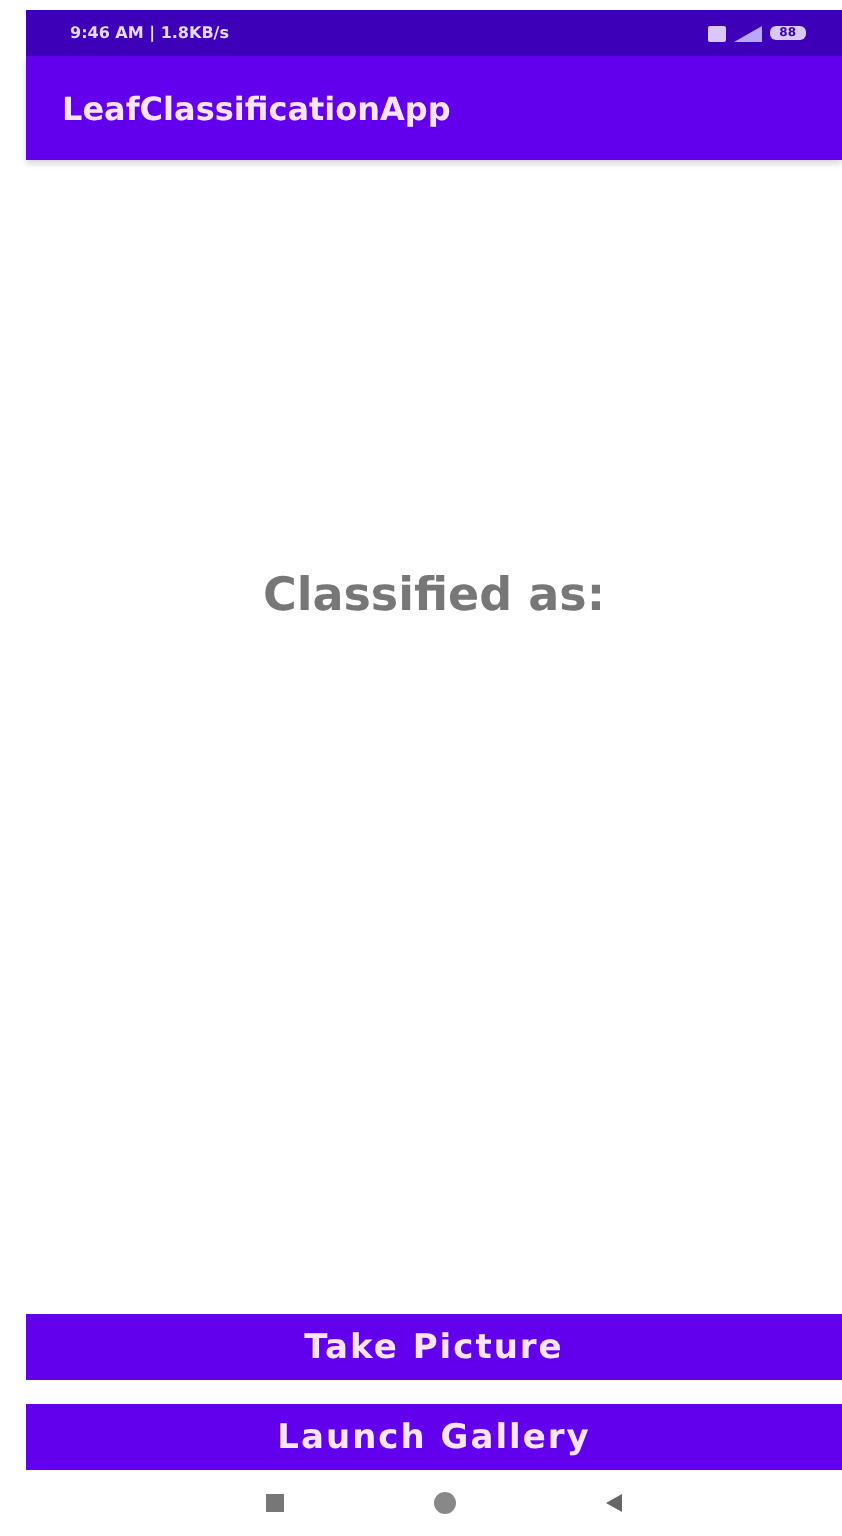  Describe the element at coordinates (434, 1347) in the screenshot. I see `action-button: Take Picture` at that location.